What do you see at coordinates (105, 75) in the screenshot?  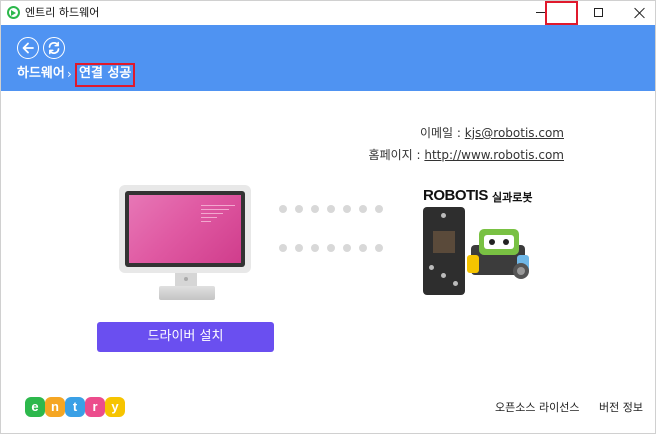 I see `breadcrumb-highlight-box` at bounding box center [105, 75].